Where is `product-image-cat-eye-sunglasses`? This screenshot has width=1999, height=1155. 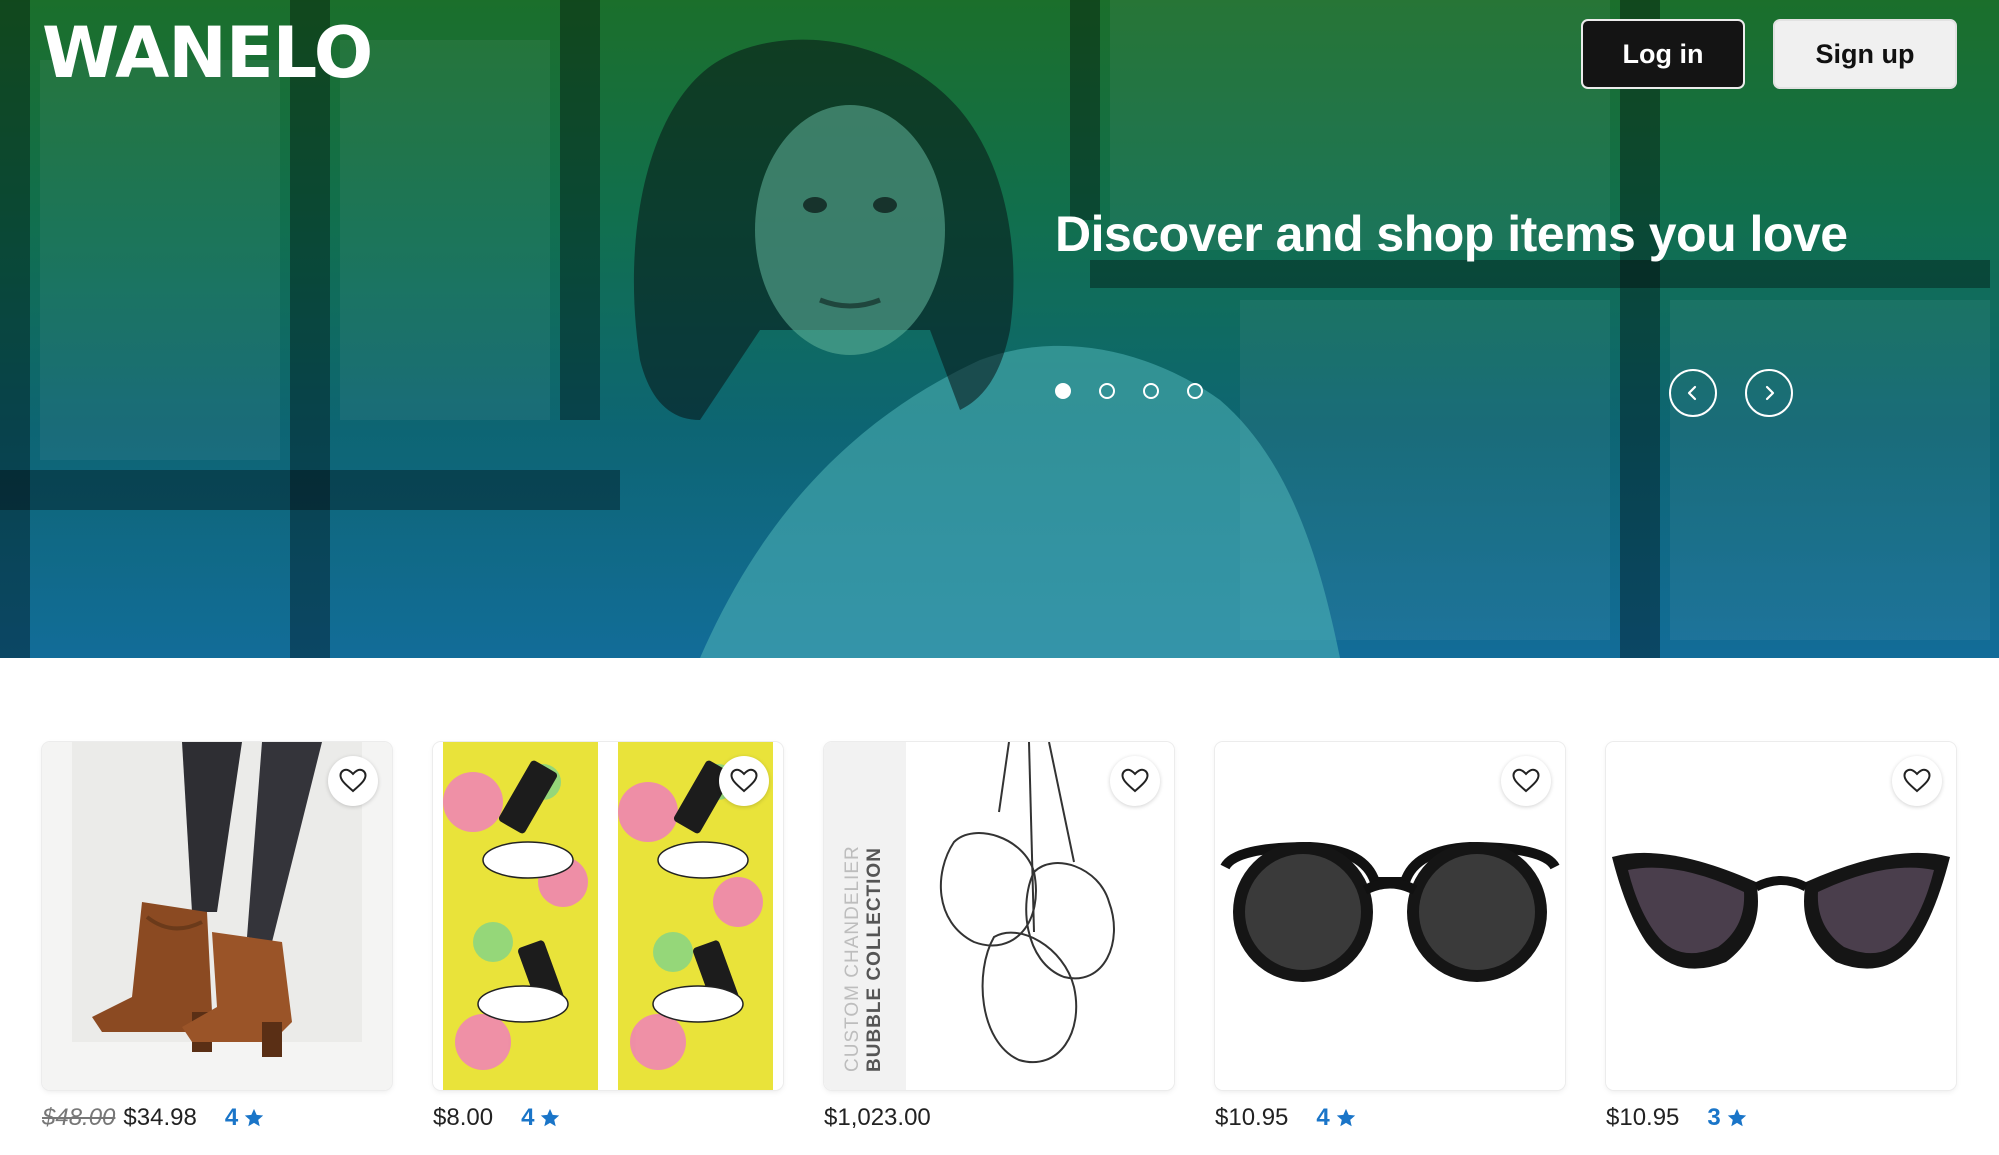
product-image-cat-eye-sunglasses is located at coordinates (1781, 916).